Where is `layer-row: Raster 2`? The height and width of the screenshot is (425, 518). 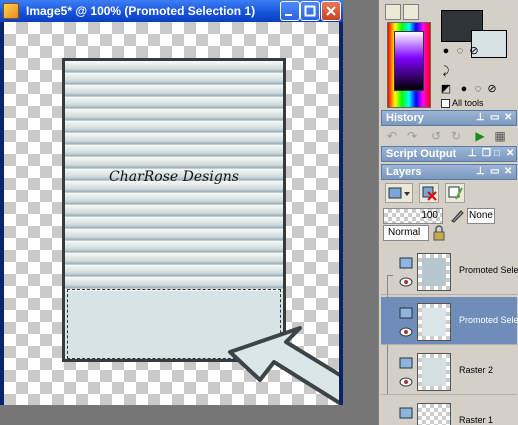 layer-row: Raster 2 is located at coordinates (449, 371).